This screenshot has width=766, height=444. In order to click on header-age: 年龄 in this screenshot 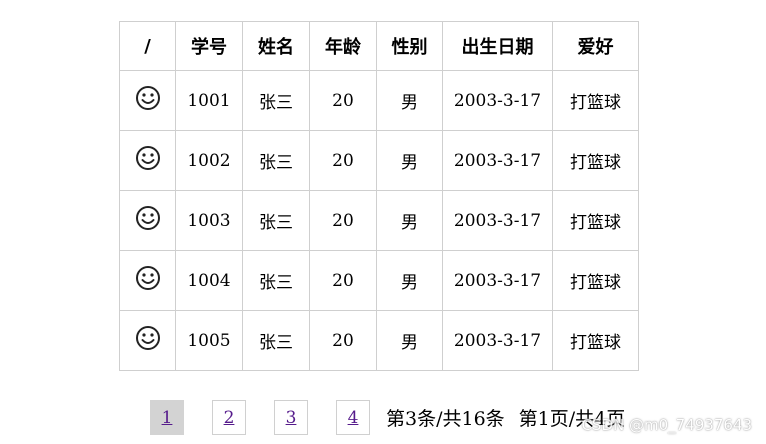, I will do `click(343, 46)`.